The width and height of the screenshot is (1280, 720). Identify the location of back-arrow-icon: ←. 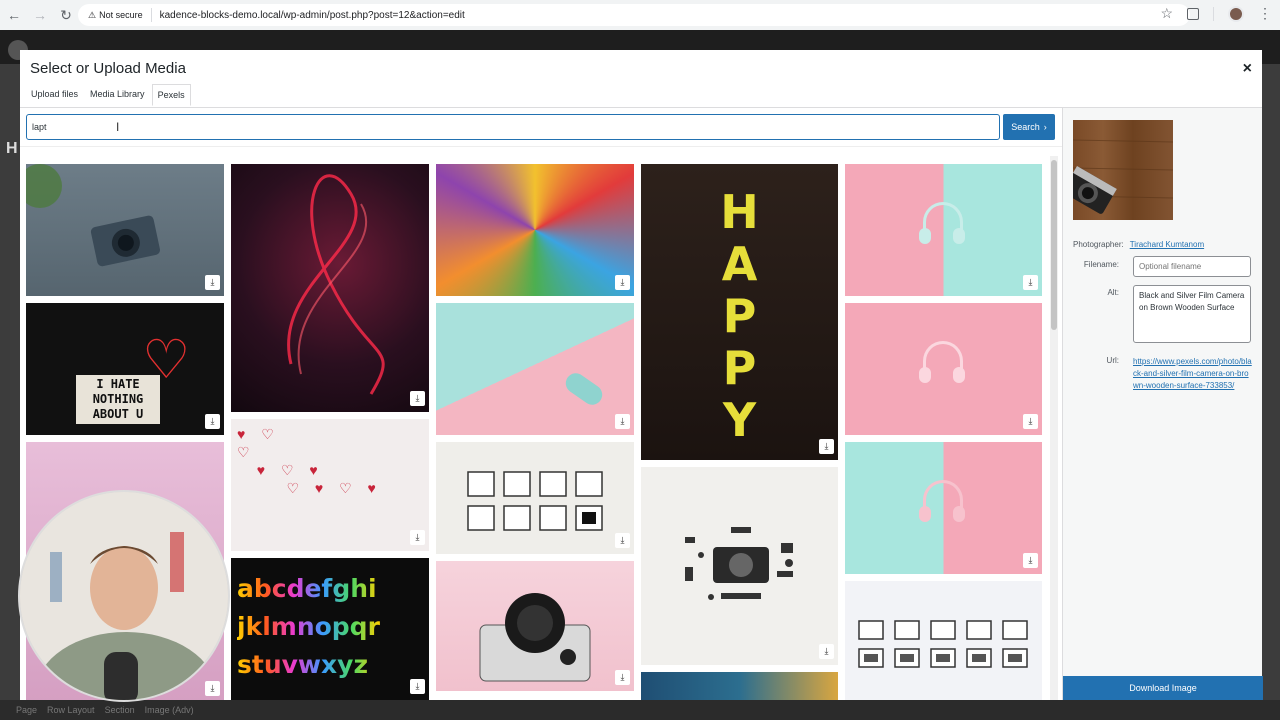
(14, 15).